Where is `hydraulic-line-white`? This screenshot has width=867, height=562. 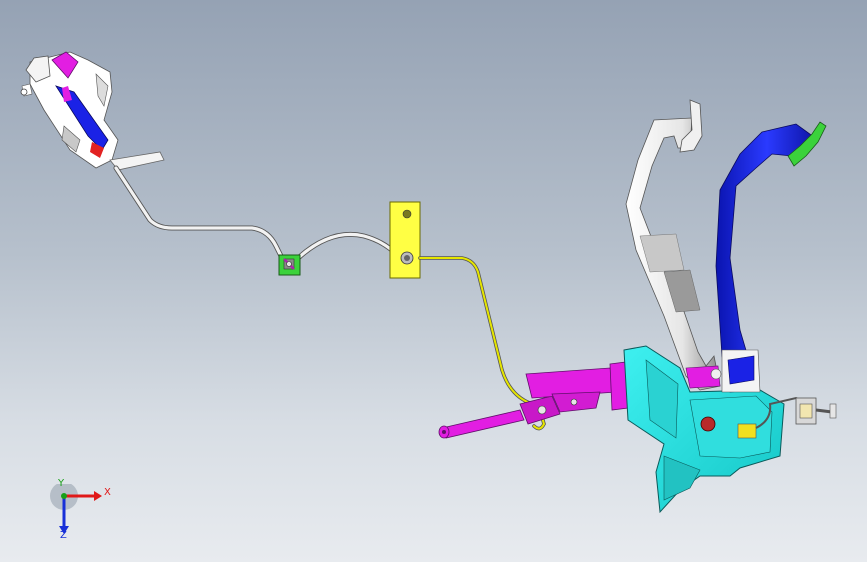 hydraulic-line-white is located at coordinates (258, 214).